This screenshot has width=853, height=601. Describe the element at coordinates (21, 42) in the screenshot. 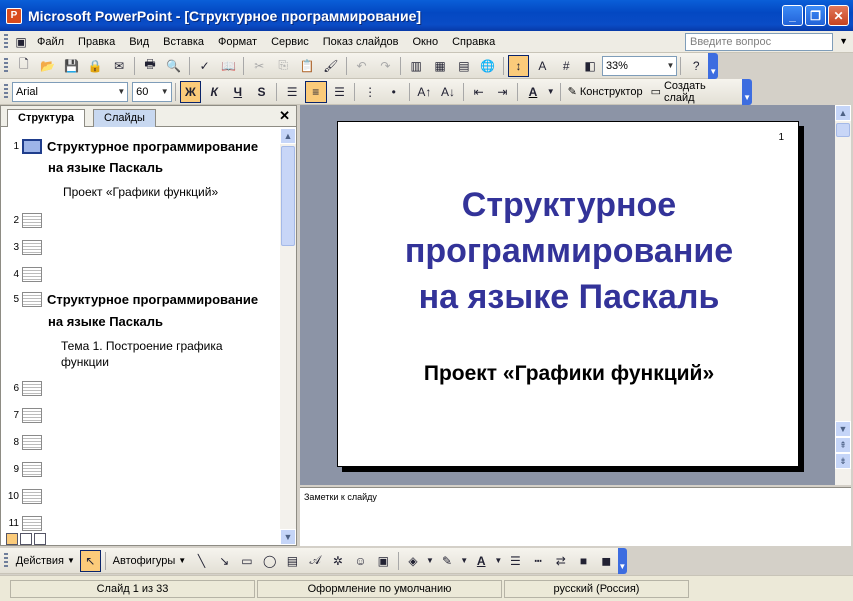

I see `document-icon: ▣` at that location.